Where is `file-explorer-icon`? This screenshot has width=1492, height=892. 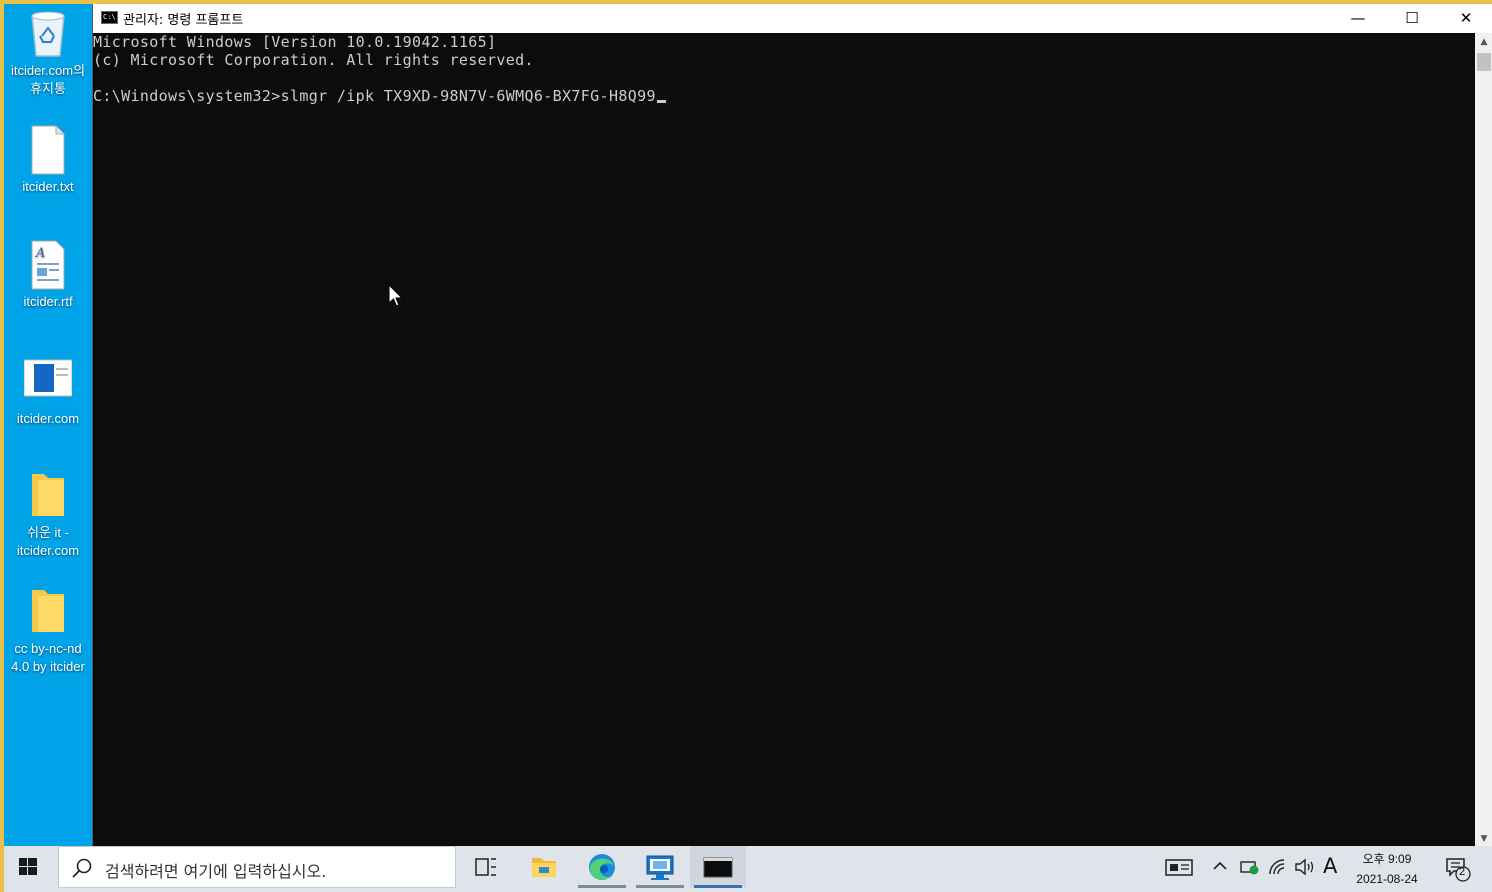 file-explorer-icon is located at coordinates (544, 867).